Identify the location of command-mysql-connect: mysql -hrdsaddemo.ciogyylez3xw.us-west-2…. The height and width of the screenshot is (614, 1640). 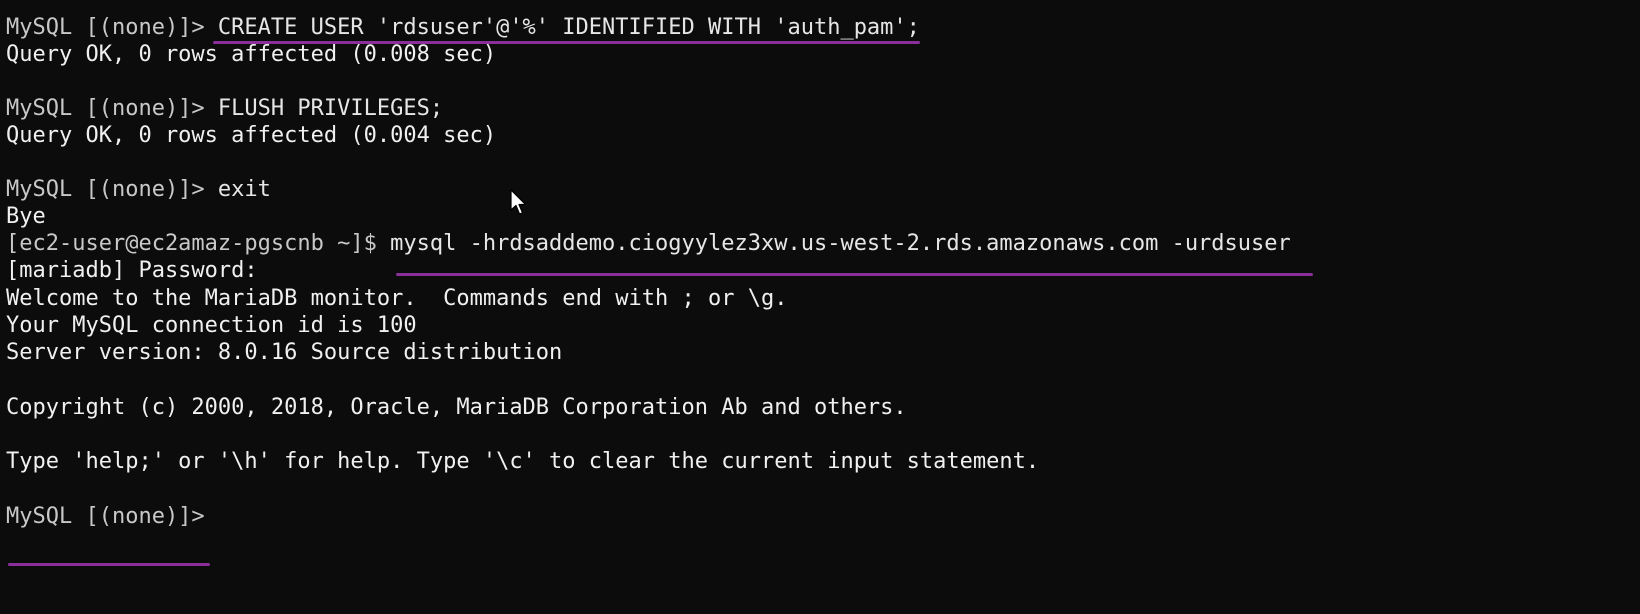
(840, 243).